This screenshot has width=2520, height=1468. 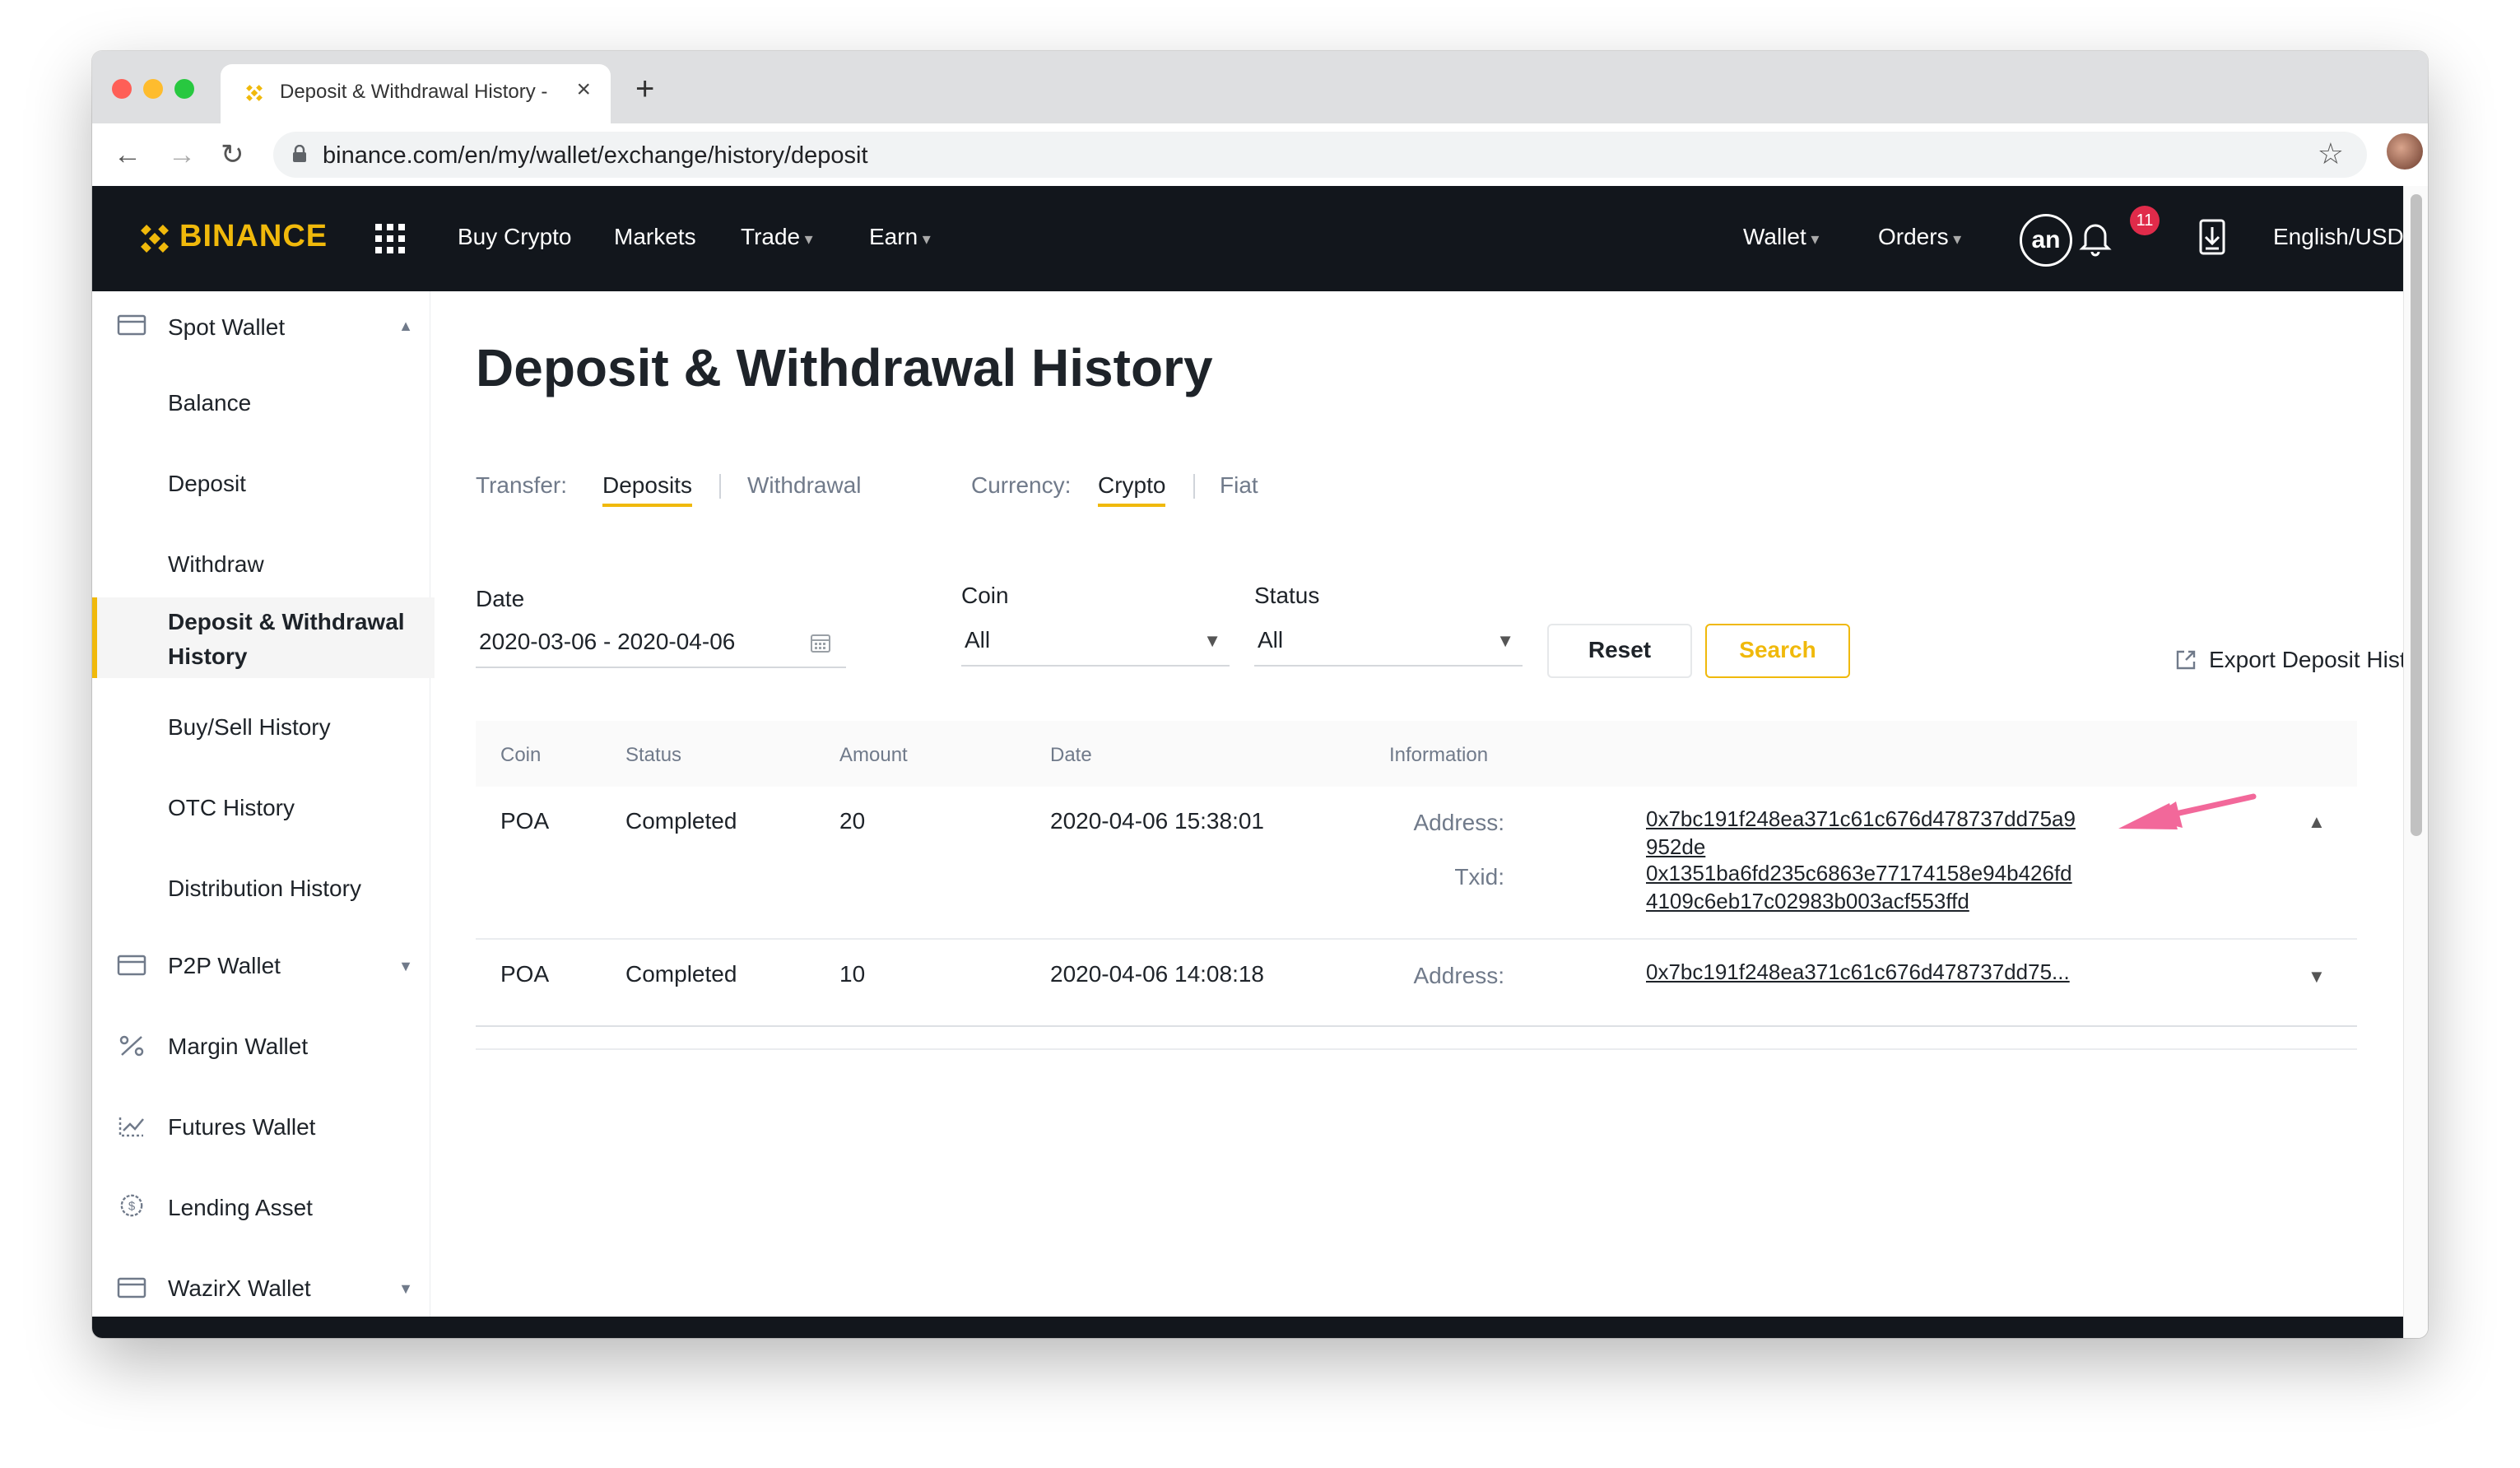 I want to click on back-icon: ←, so click(x=128, y=154).